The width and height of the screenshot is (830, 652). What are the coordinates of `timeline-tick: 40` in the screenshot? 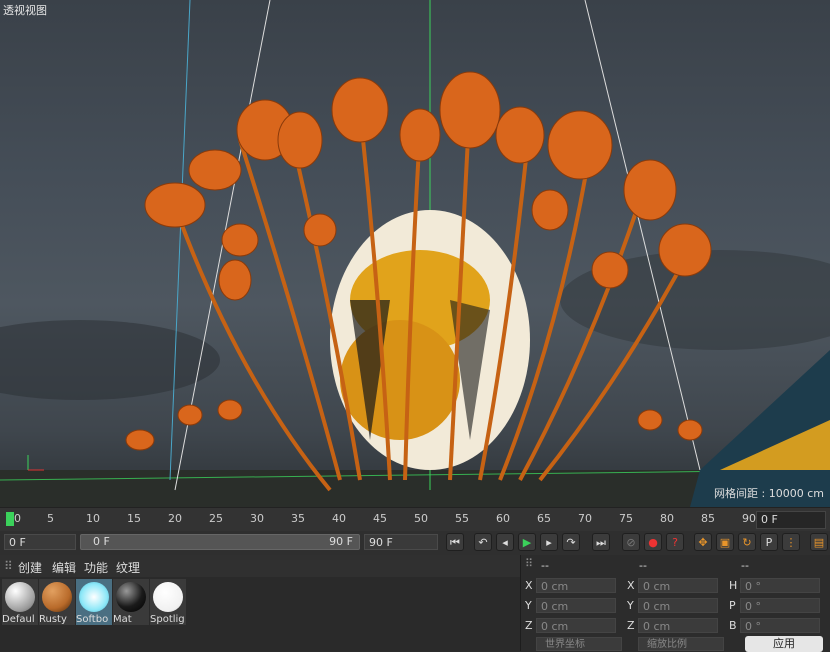 It's located at (339, 518).